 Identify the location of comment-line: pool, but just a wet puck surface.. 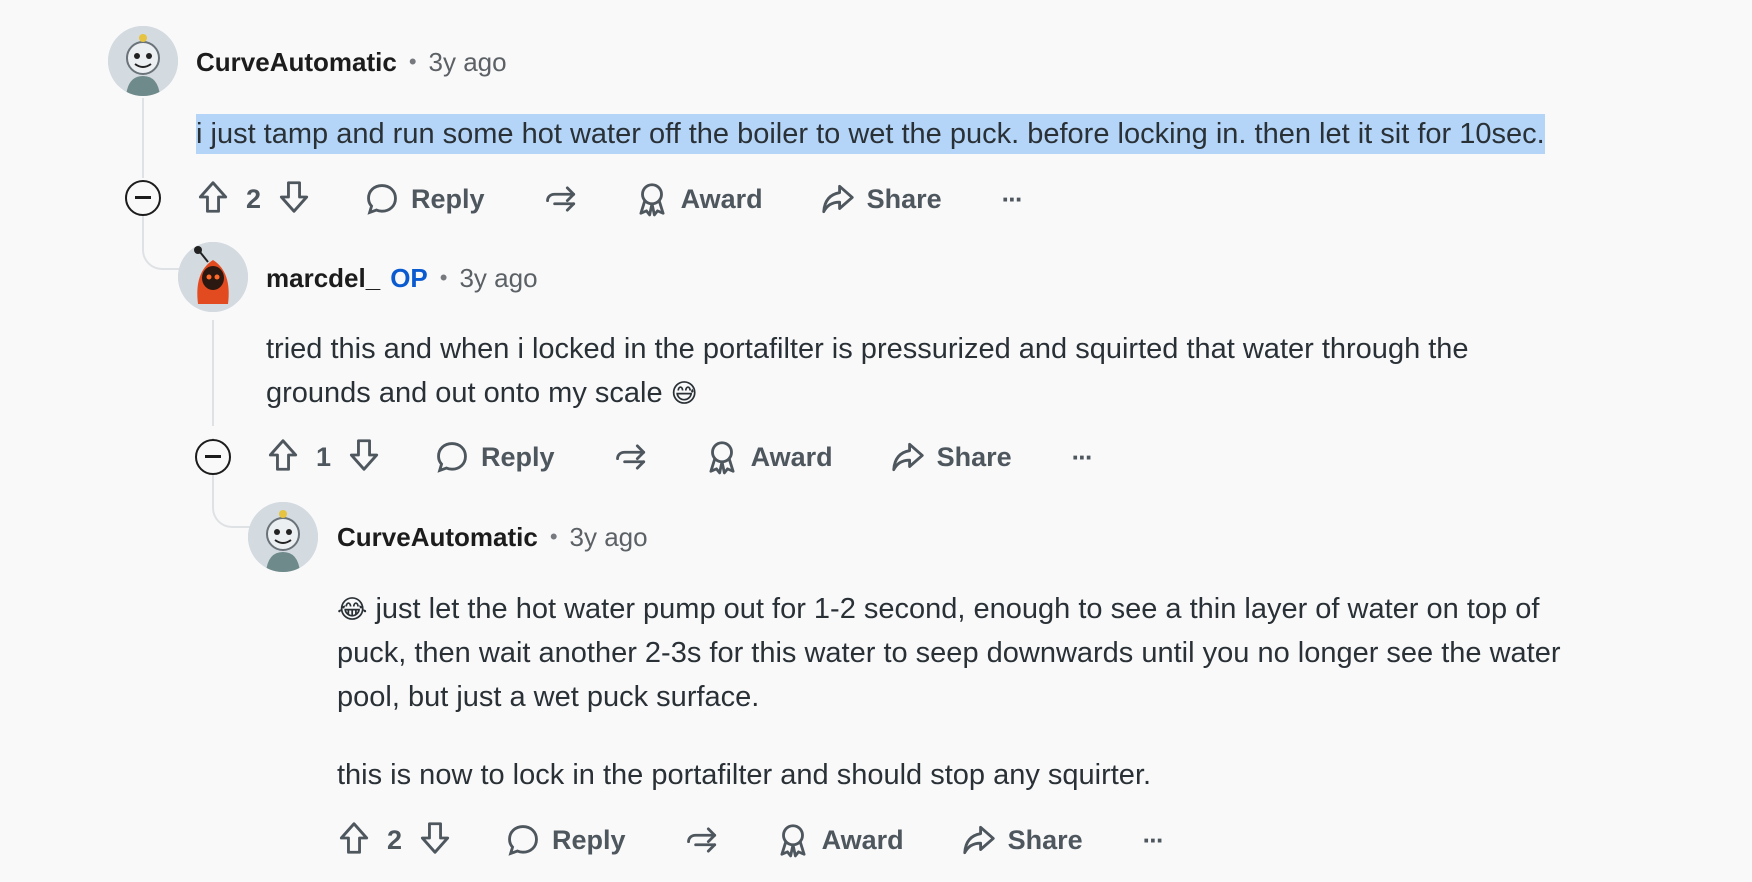
(548, 697).